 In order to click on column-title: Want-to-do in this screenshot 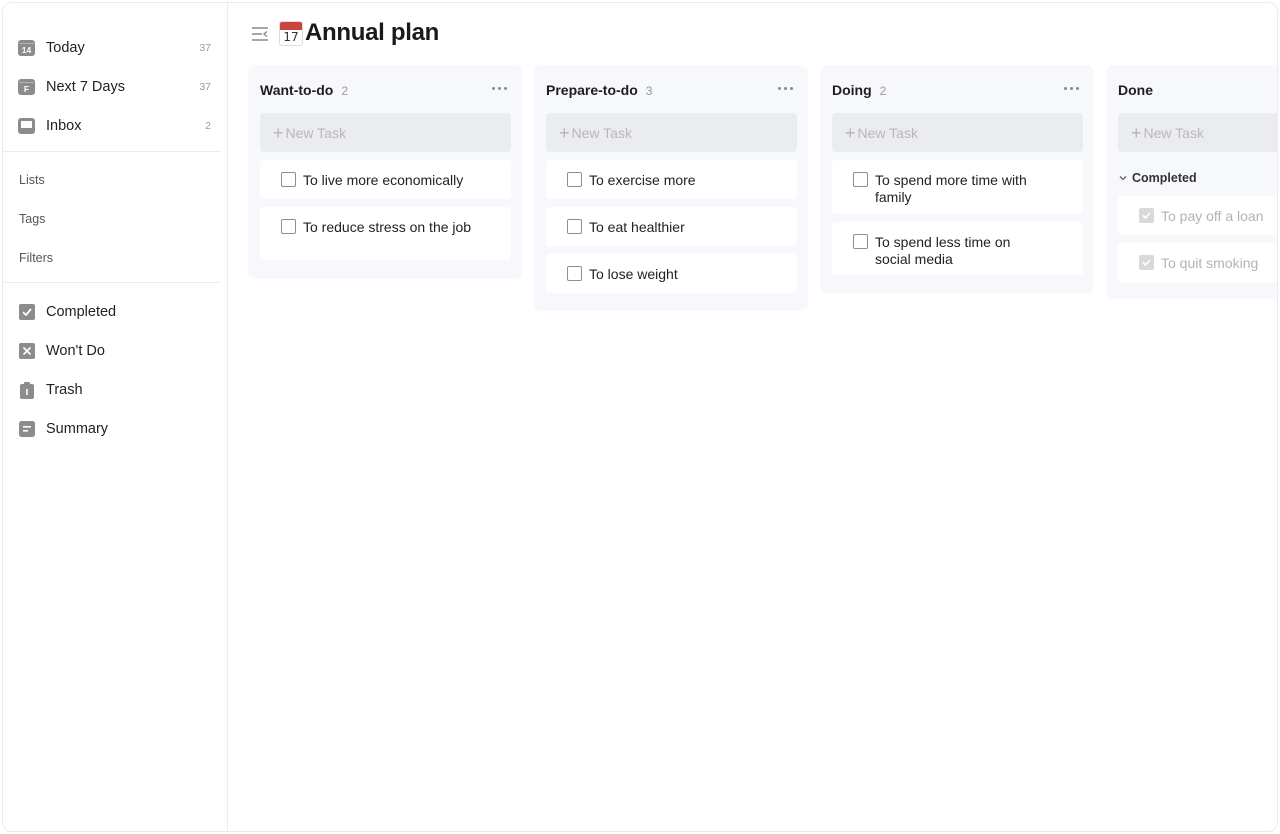, I will do `click(297, 90)`.